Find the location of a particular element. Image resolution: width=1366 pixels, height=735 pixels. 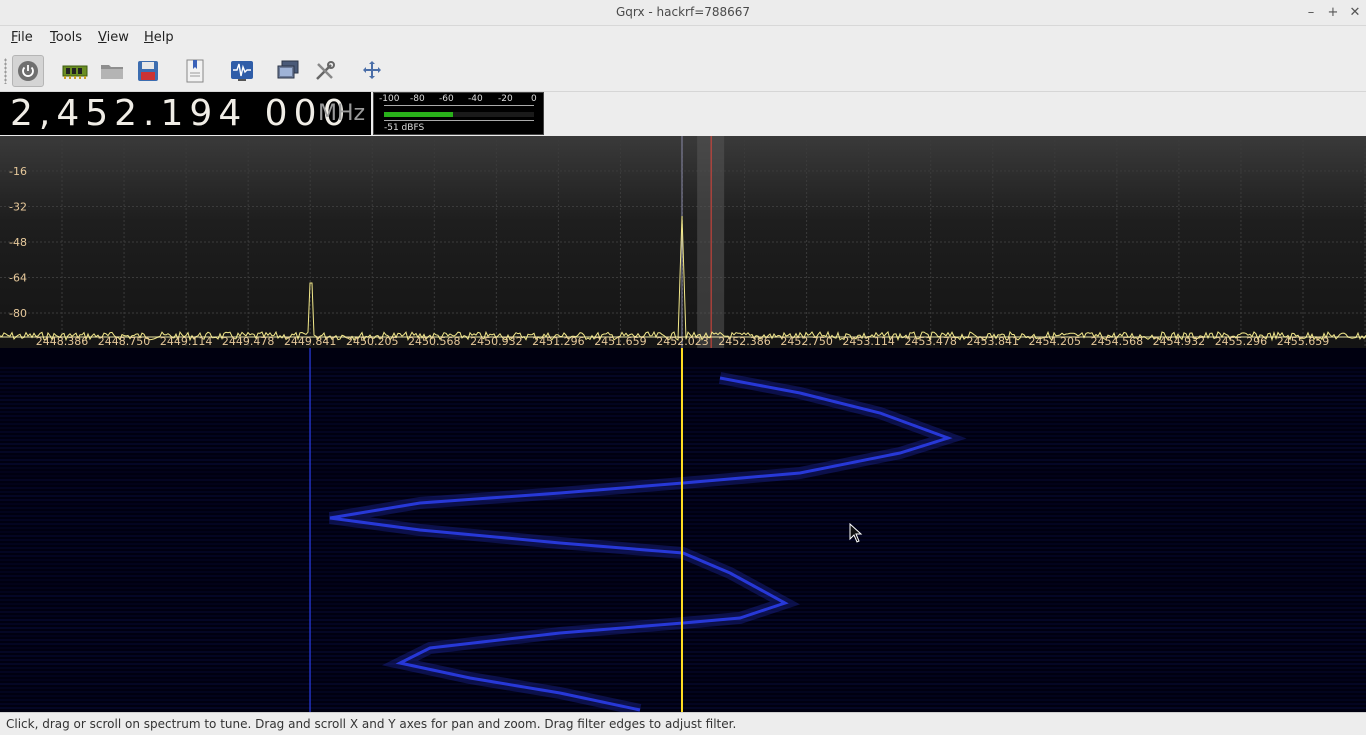

fullscreen-icon is located at coordinates (372, 70).